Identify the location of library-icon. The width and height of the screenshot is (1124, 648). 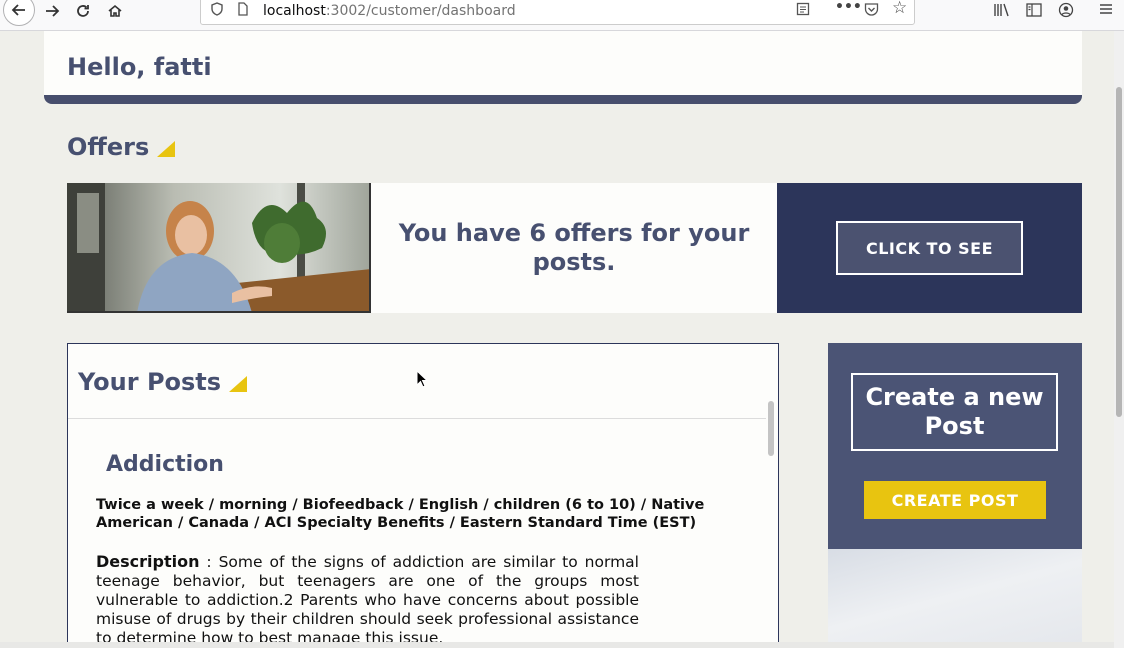
(1001, 12).